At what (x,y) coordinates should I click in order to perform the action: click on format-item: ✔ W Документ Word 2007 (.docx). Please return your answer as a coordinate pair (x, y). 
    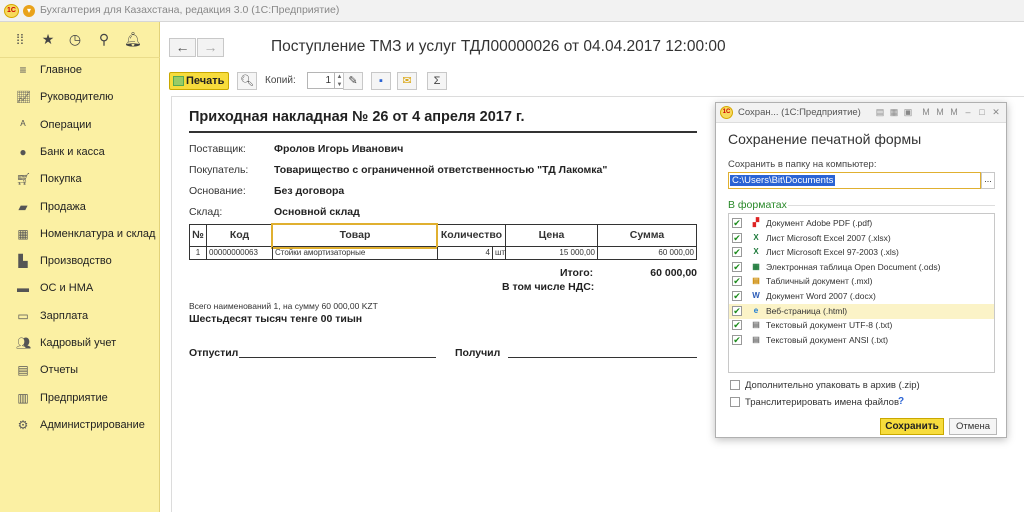
    Looking at the image, I should click on (861, 296).